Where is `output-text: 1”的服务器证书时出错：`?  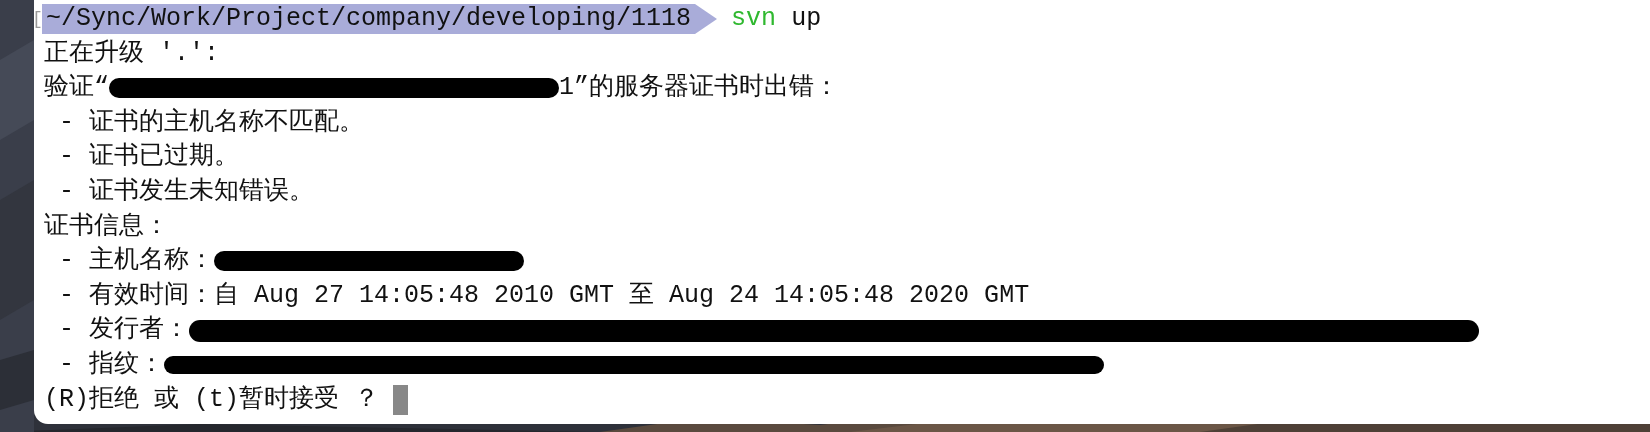
output-text: 1”的服务器证书时出错： is located at coordinates (699, 88).